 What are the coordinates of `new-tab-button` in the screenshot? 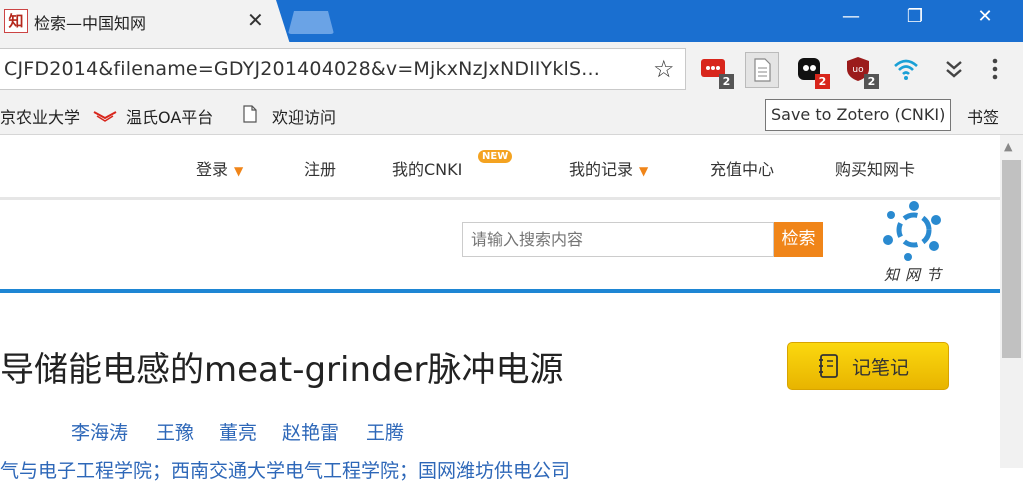 It's located at (311, 22).